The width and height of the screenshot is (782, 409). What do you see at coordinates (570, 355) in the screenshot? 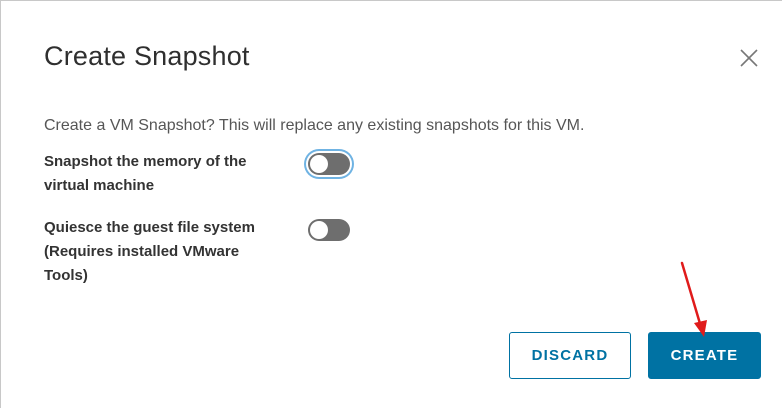
I see `discard-button: DISCARD` at bounding box center [570, 355].